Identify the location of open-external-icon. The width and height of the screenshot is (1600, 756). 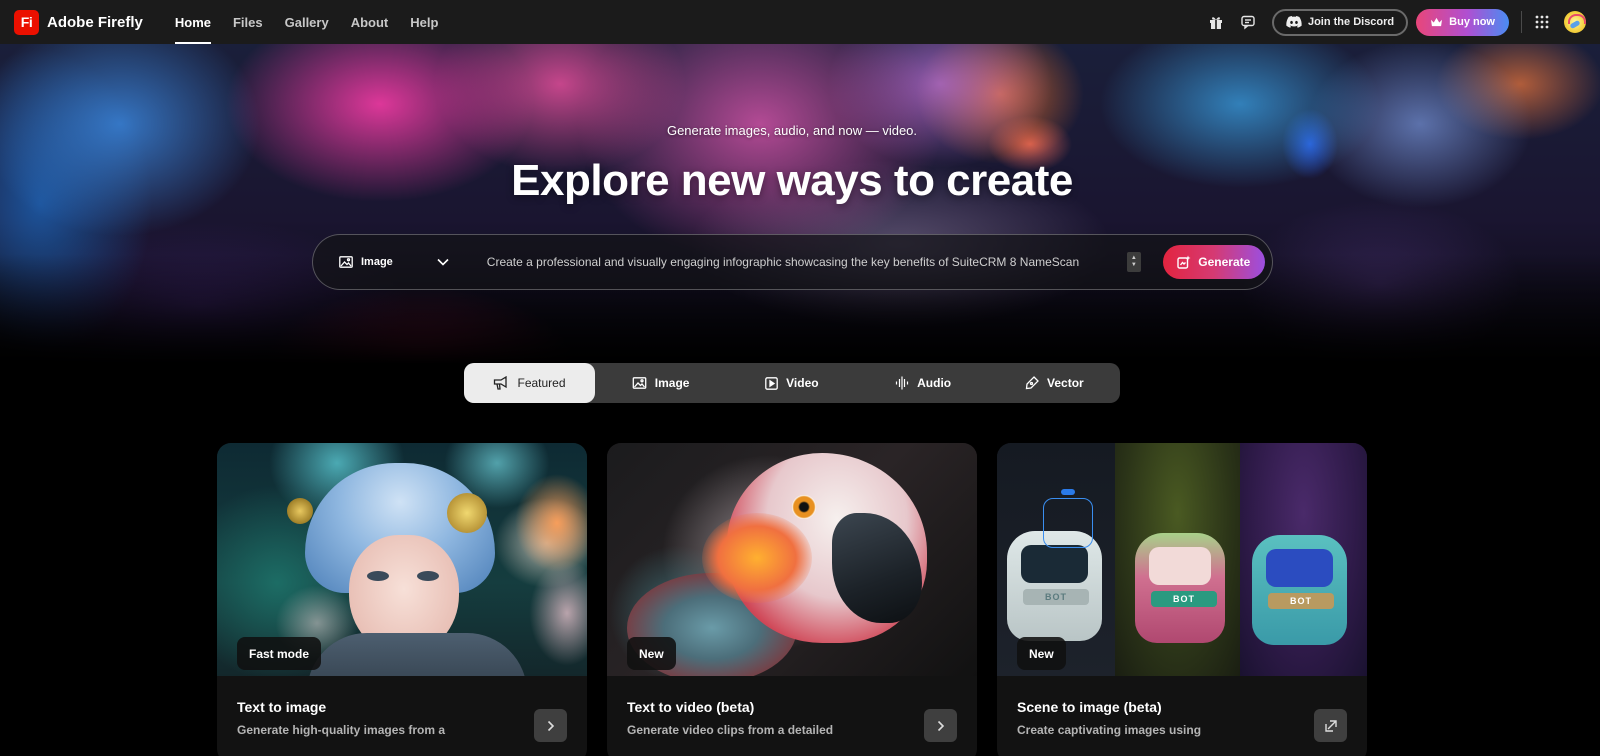
(1330, 725).